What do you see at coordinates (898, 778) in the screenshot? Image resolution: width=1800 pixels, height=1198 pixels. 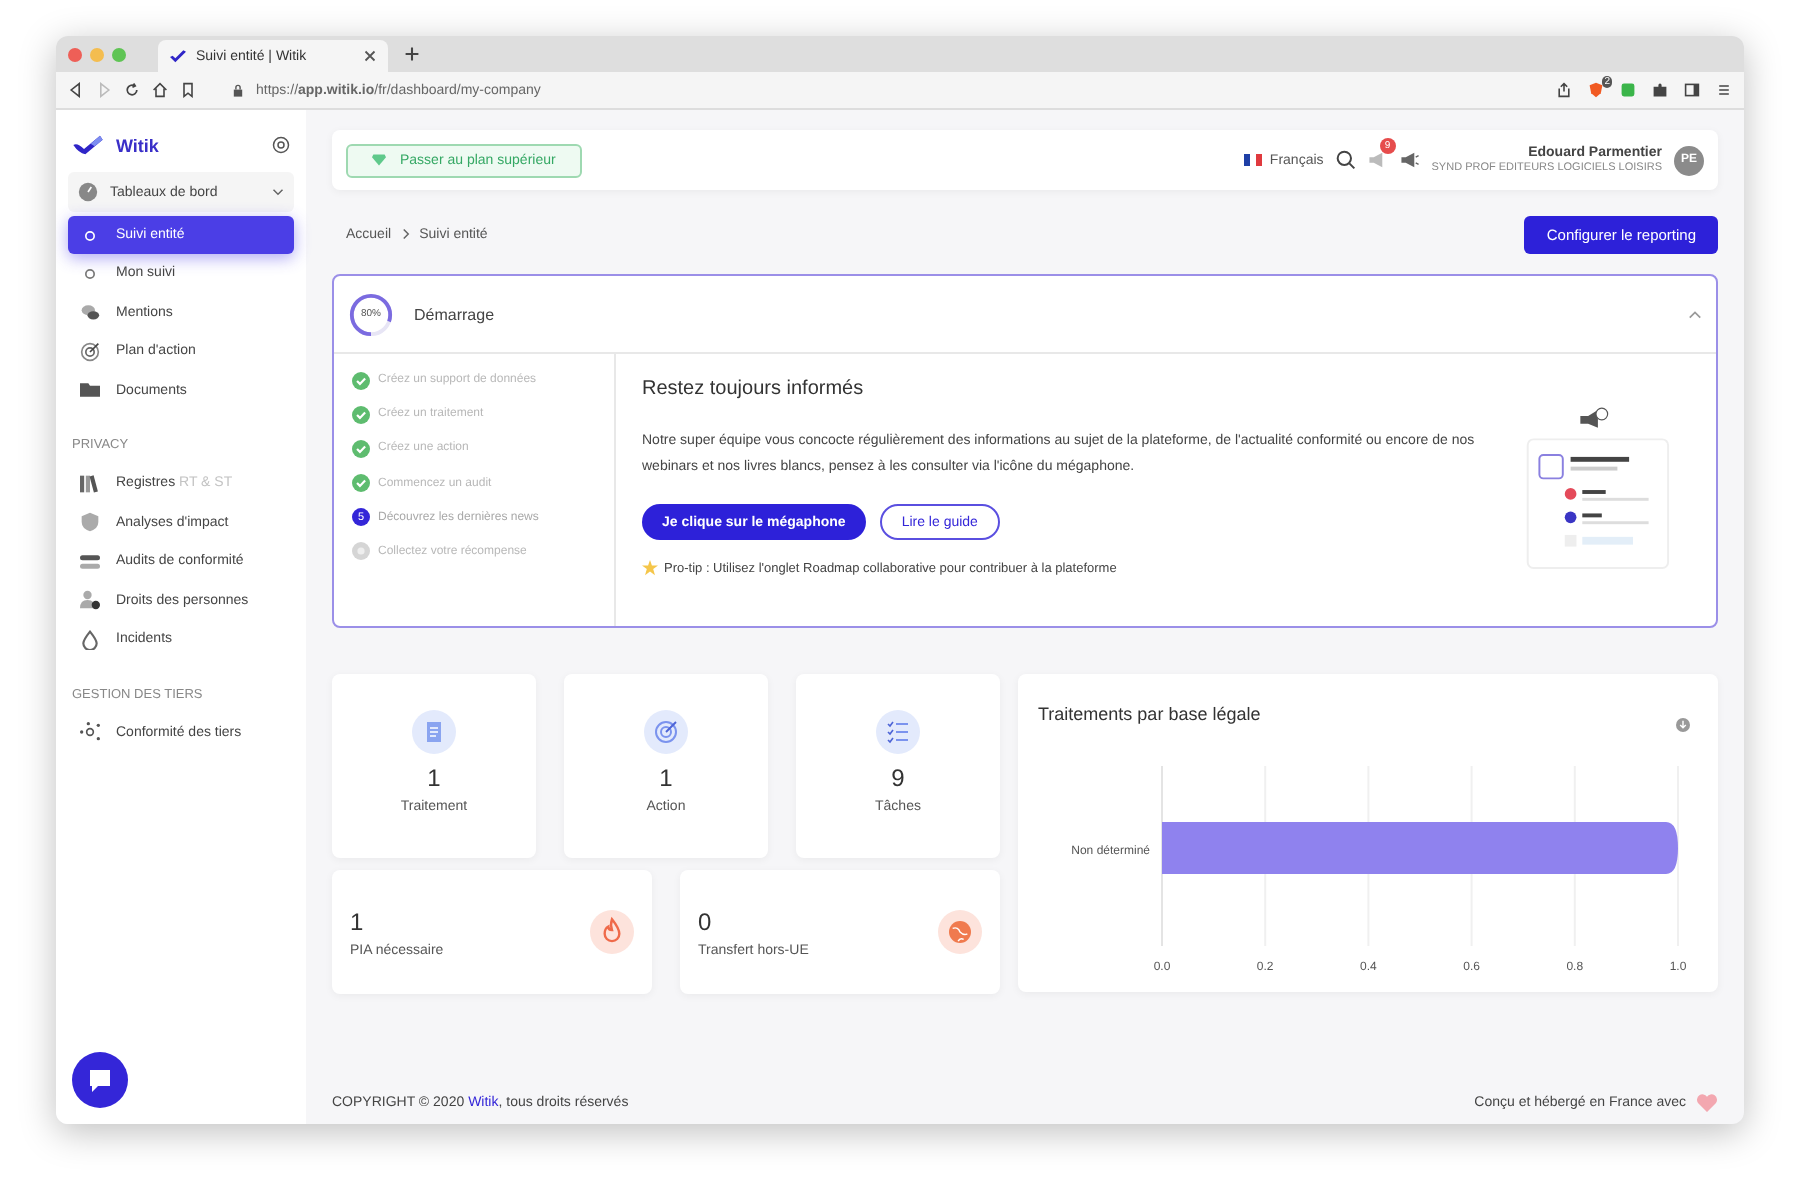 I see `stat-value: 9` at bounding box center [898, 778].